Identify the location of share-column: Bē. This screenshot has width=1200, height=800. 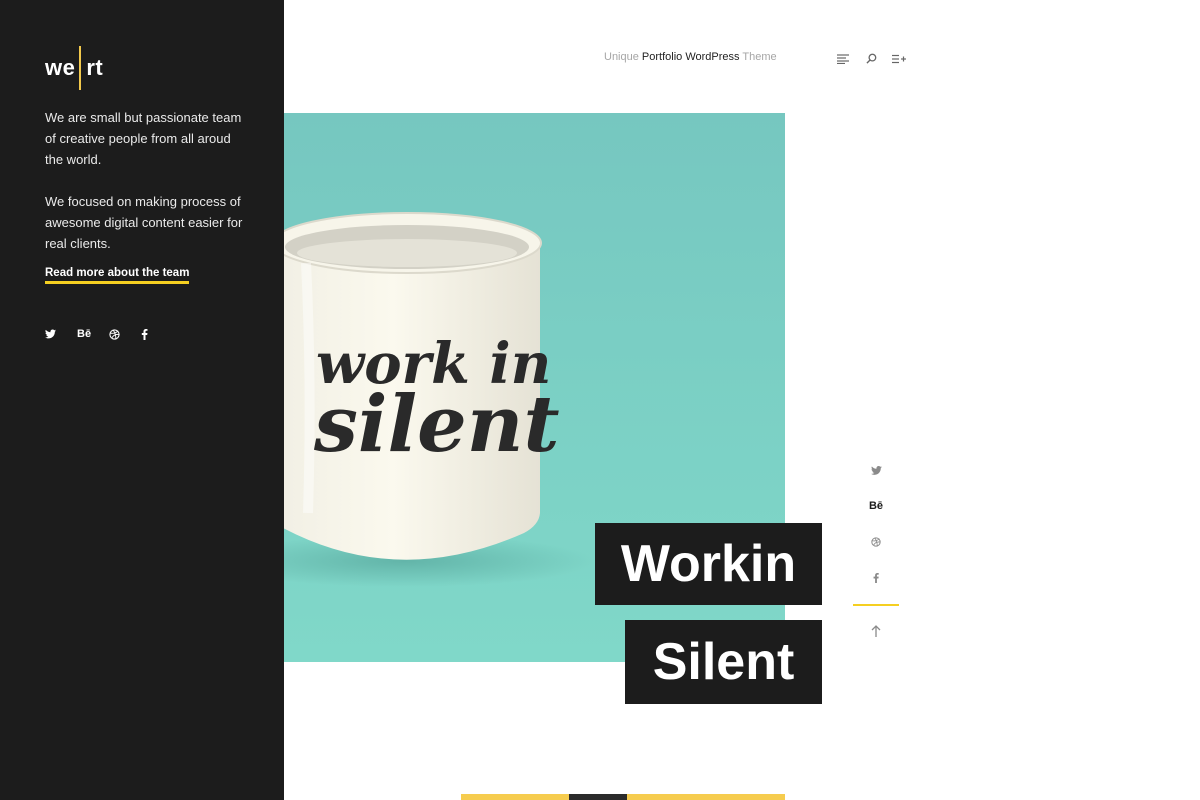
(876, 547).